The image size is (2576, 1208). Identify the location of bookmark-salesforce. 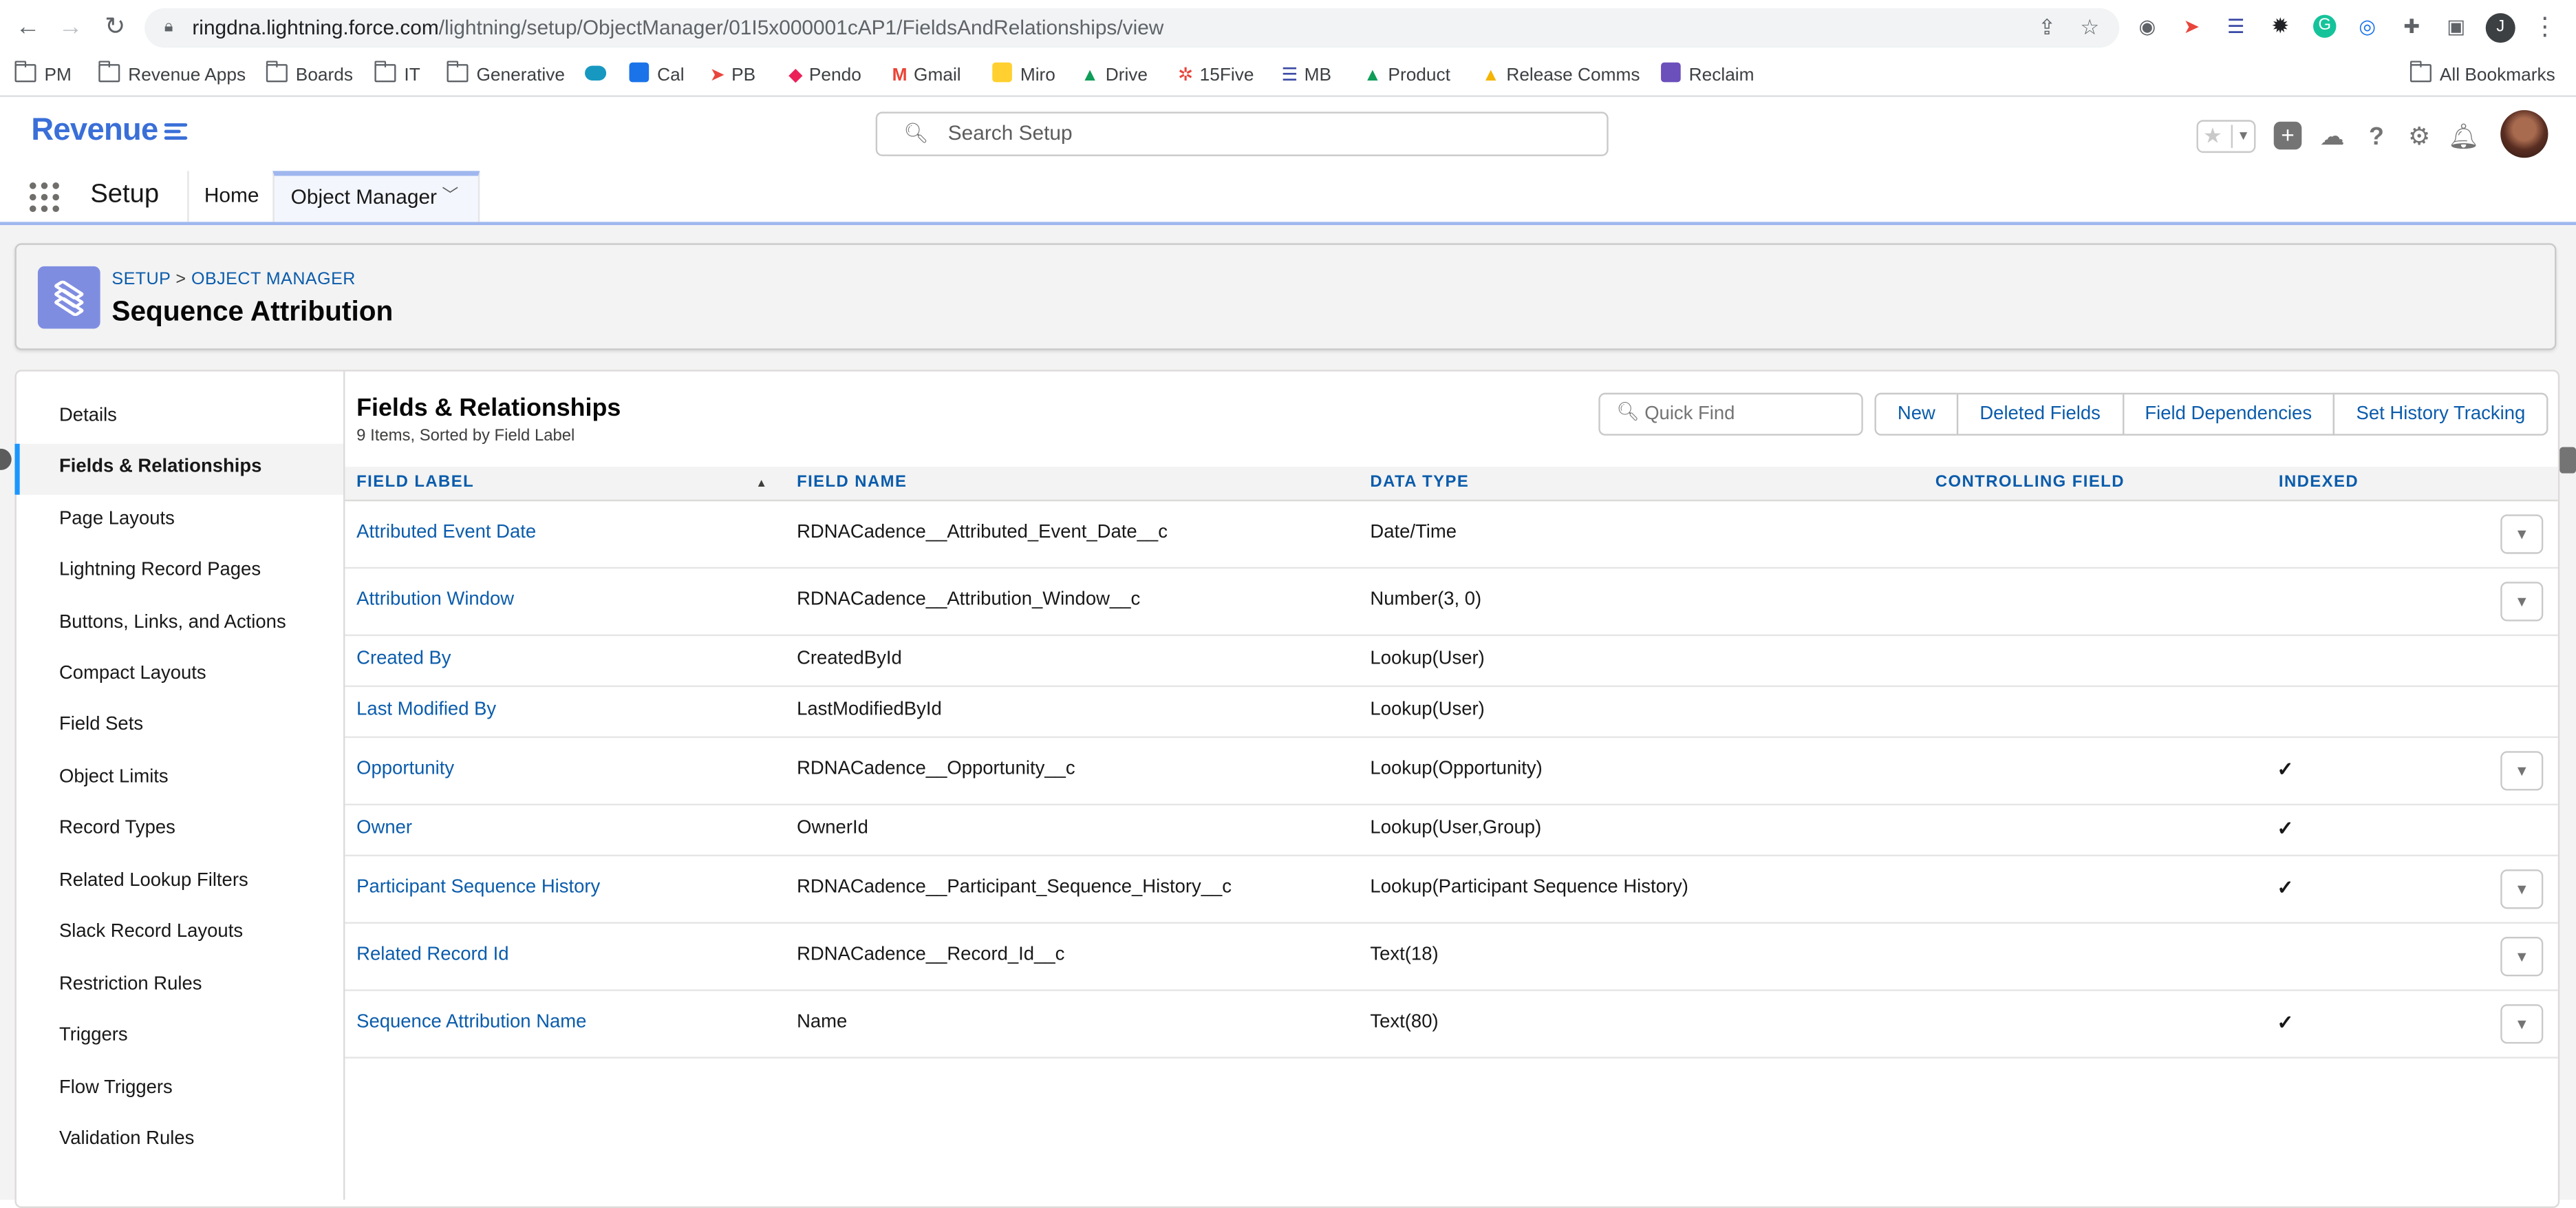
(596, 76).